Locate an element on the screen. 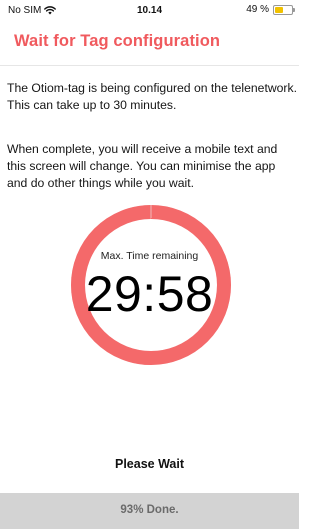 The image size is (320, 529). status-bar: No SIM 10.14 49 % is located at coordinates (149, 11).